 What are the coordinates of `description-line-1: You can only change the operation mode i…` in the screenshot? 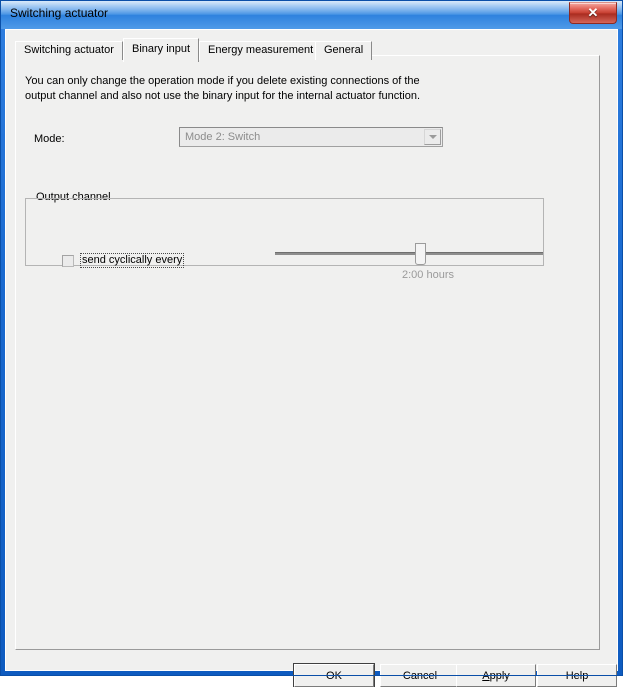 It's located at (222, 81).